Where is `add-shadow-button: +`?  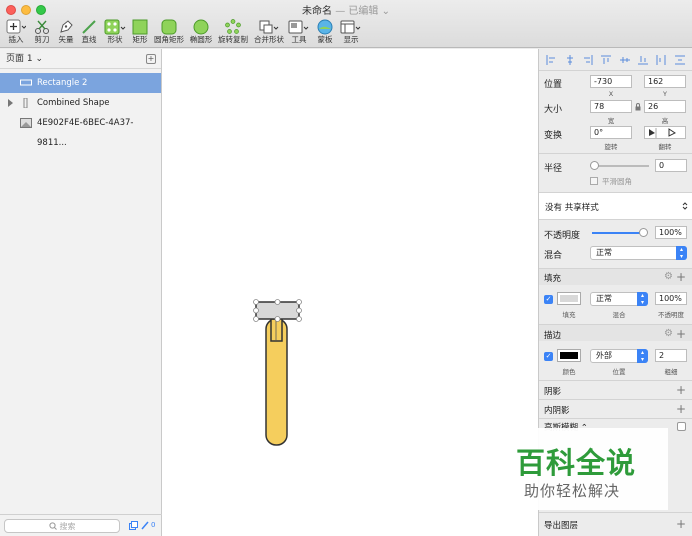
add-shadow-button: + is located at coordinates (681, 390).